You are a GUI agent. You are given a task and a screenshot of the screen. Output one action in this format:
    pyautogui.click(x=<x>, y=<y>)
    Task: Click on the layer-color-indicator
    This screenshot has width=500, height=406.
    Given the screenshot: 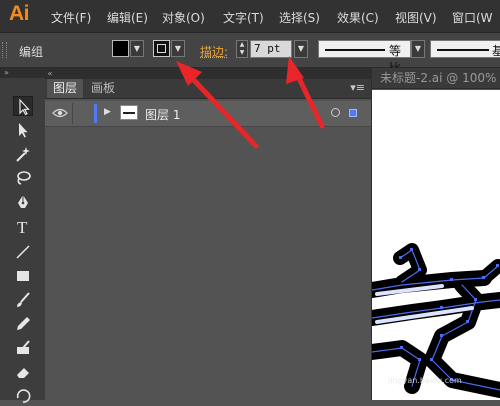 What is the action you would take?
    pyautogui.click(x=95, y=113)
    